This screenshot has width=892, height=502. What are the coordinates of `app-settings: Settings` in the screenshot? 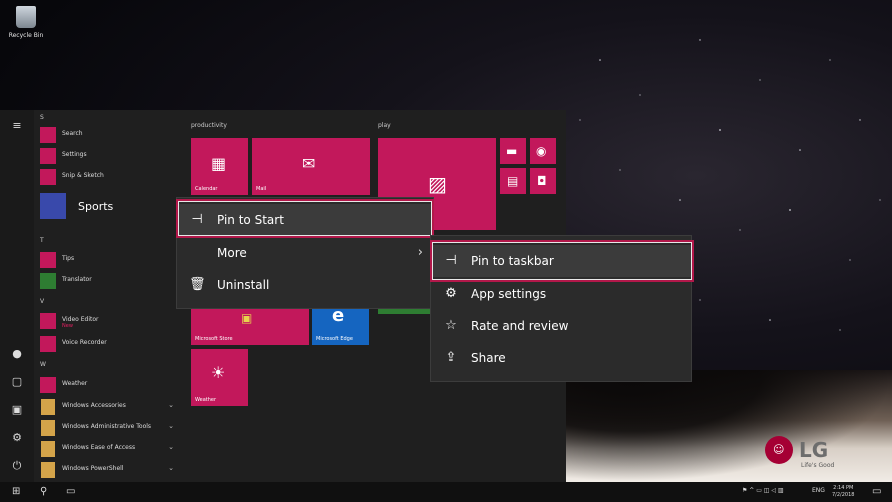 It's located at (110, 156).